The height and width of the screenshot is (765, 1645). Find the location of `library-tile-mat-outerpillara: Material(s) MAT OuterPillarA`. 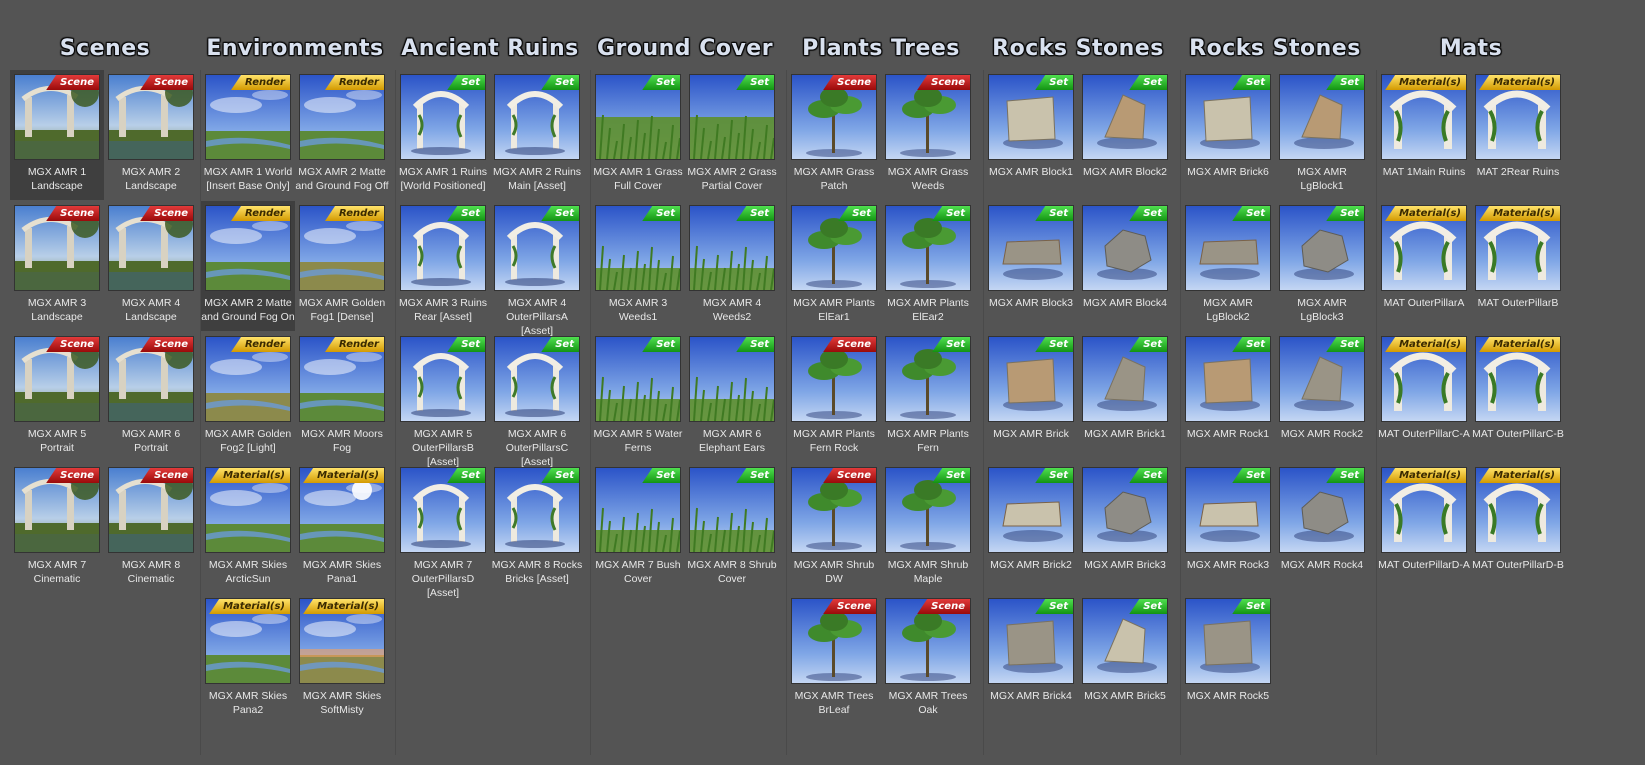

library-tile-mat-outerpillara: Material(s) MAT OuterPillarA is located at coordinates (1424, 266).